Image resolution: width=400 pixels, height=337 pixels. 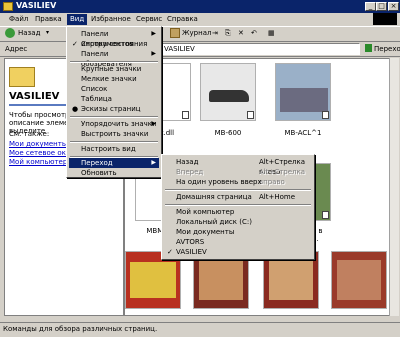 What do you see at coordinates (175, 33) in the screenshot?
I see `history-icon` at bounding box center [175, 33].